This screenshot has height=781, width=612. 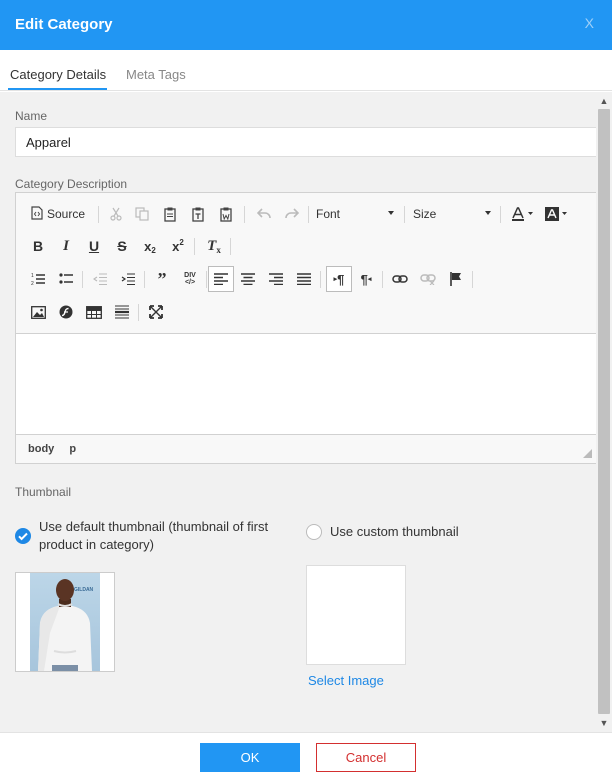 What do you see at coordinates (156, 312) in the screenshot?
I see `maximize-icon` at bounding box center [156, 312].